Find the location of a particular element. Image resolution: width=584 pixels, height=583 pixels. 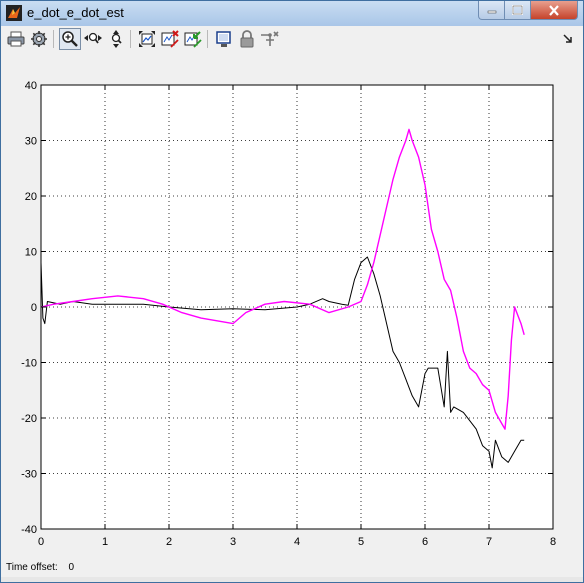

autoscale-icon is located at coordinates (147, 39).